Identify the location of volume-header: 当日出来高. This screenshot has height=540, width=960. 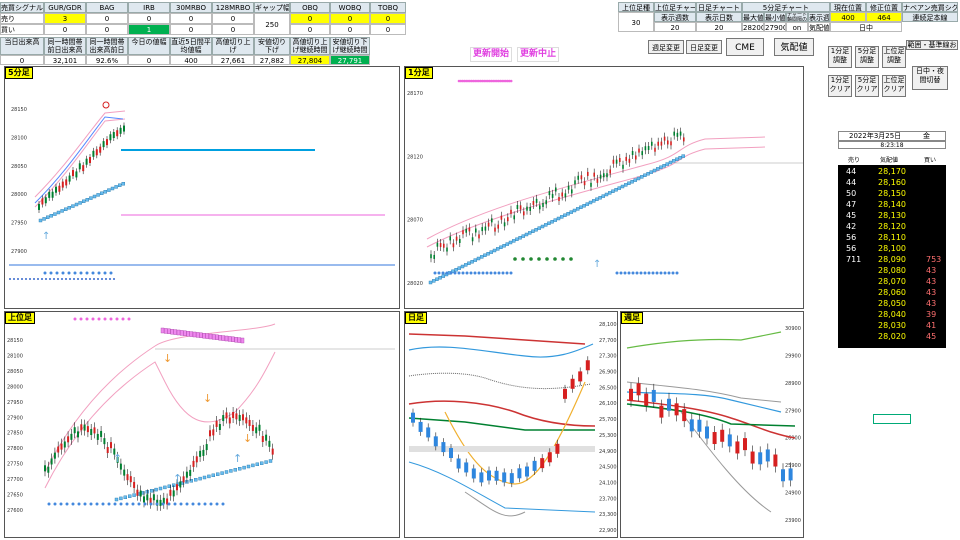
(22, 46).